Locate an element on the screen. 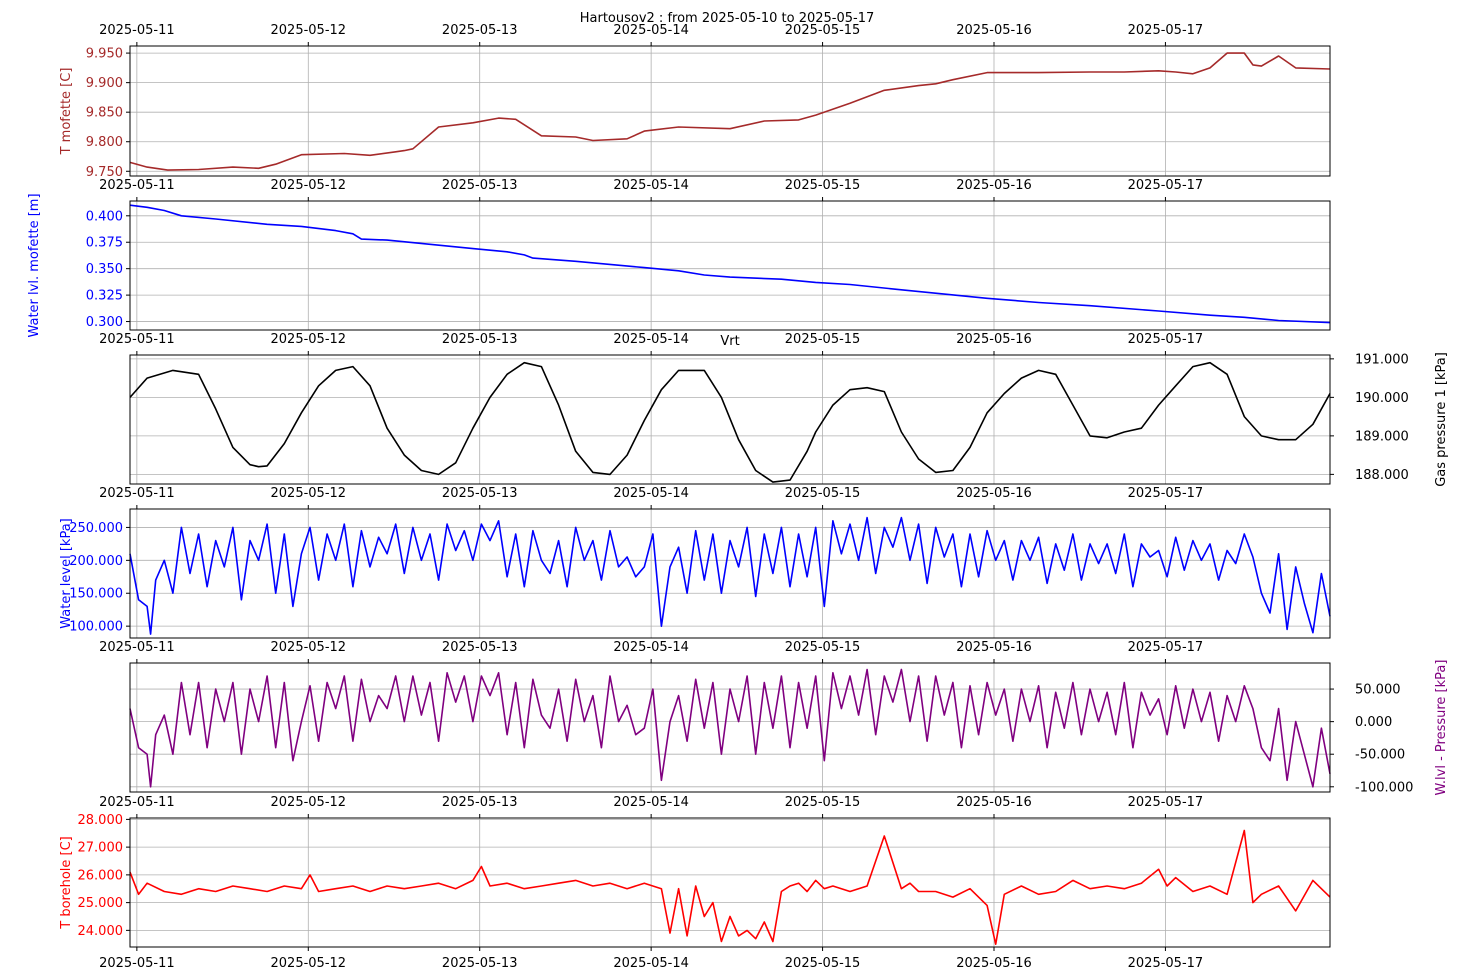 This screenshot has width=1463, height=980. y-tick-label: 9.800 is located at coordinates (104, 142).